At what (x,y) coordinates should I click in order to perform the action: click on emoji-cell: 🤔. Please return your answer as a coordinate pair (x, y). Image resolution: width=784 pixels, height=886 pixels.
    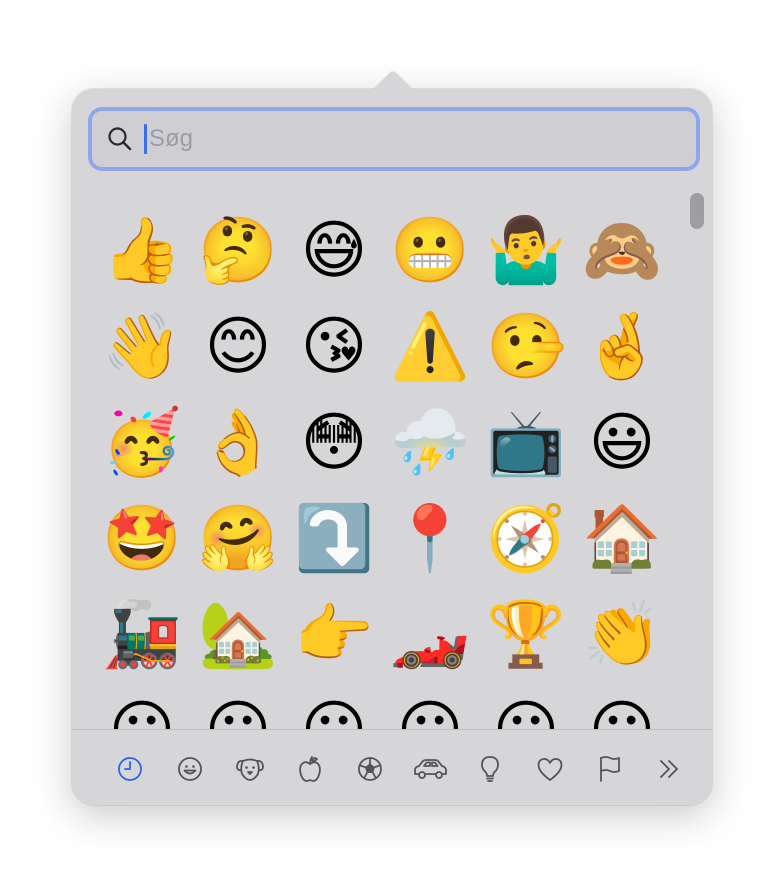
    Looking at the image, I should click on (238, 251).